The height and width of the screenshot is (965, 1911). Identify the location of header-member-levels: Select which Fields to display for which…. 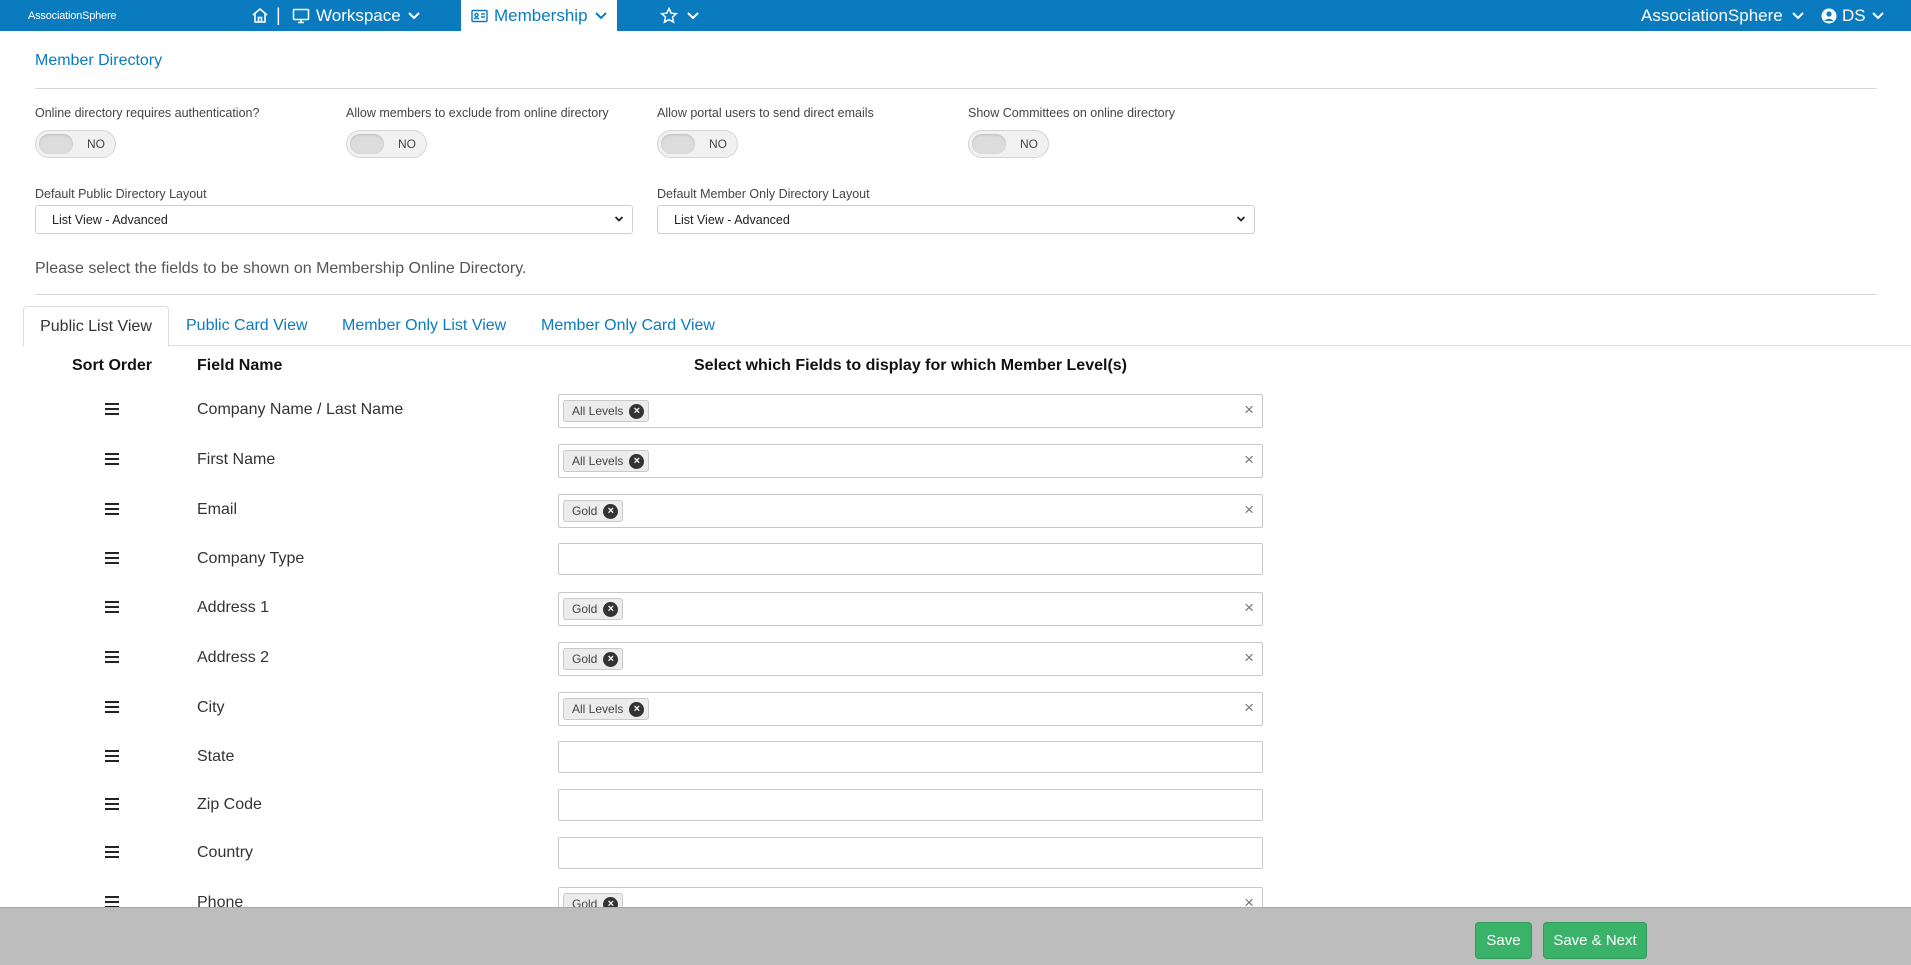
(910, 365).